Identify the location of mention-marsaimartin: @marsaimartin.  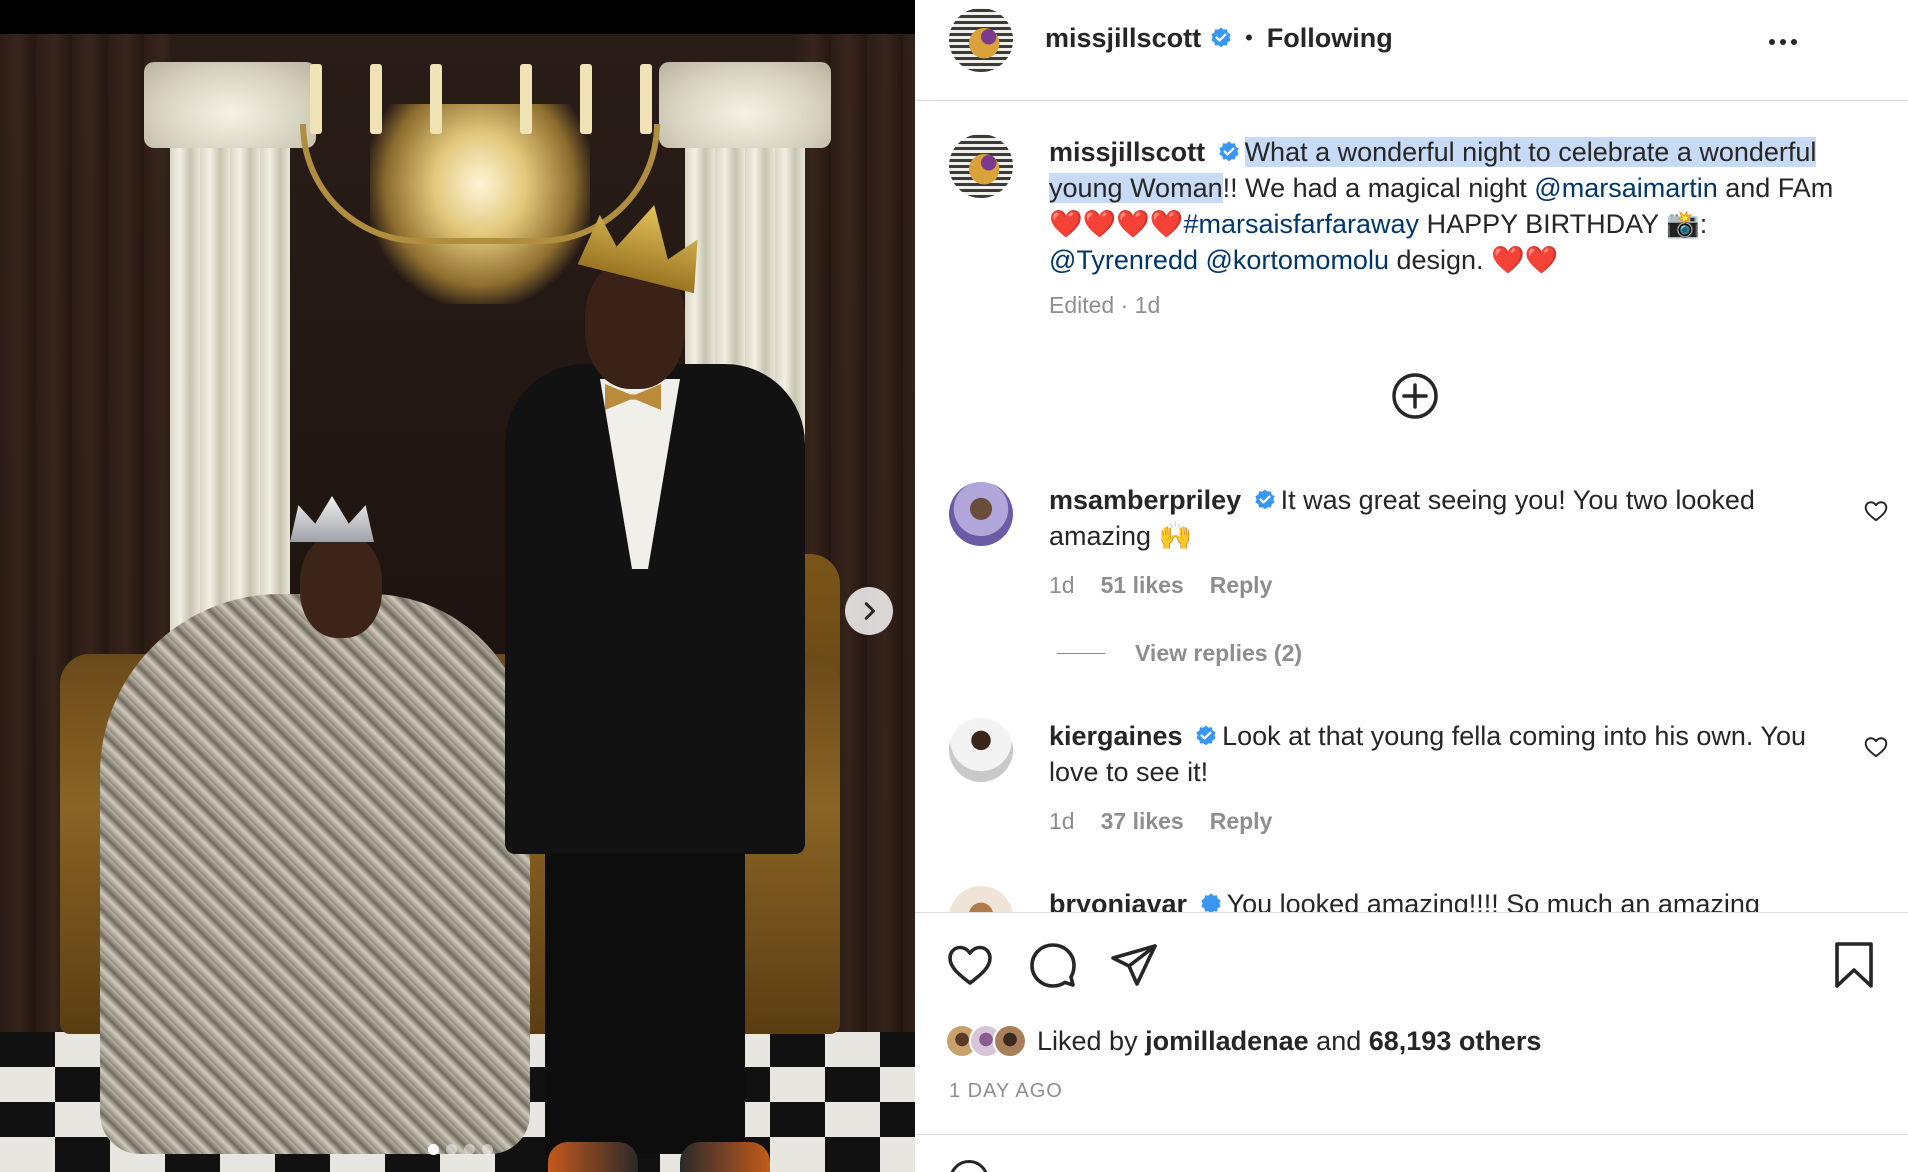
(1625, 188).